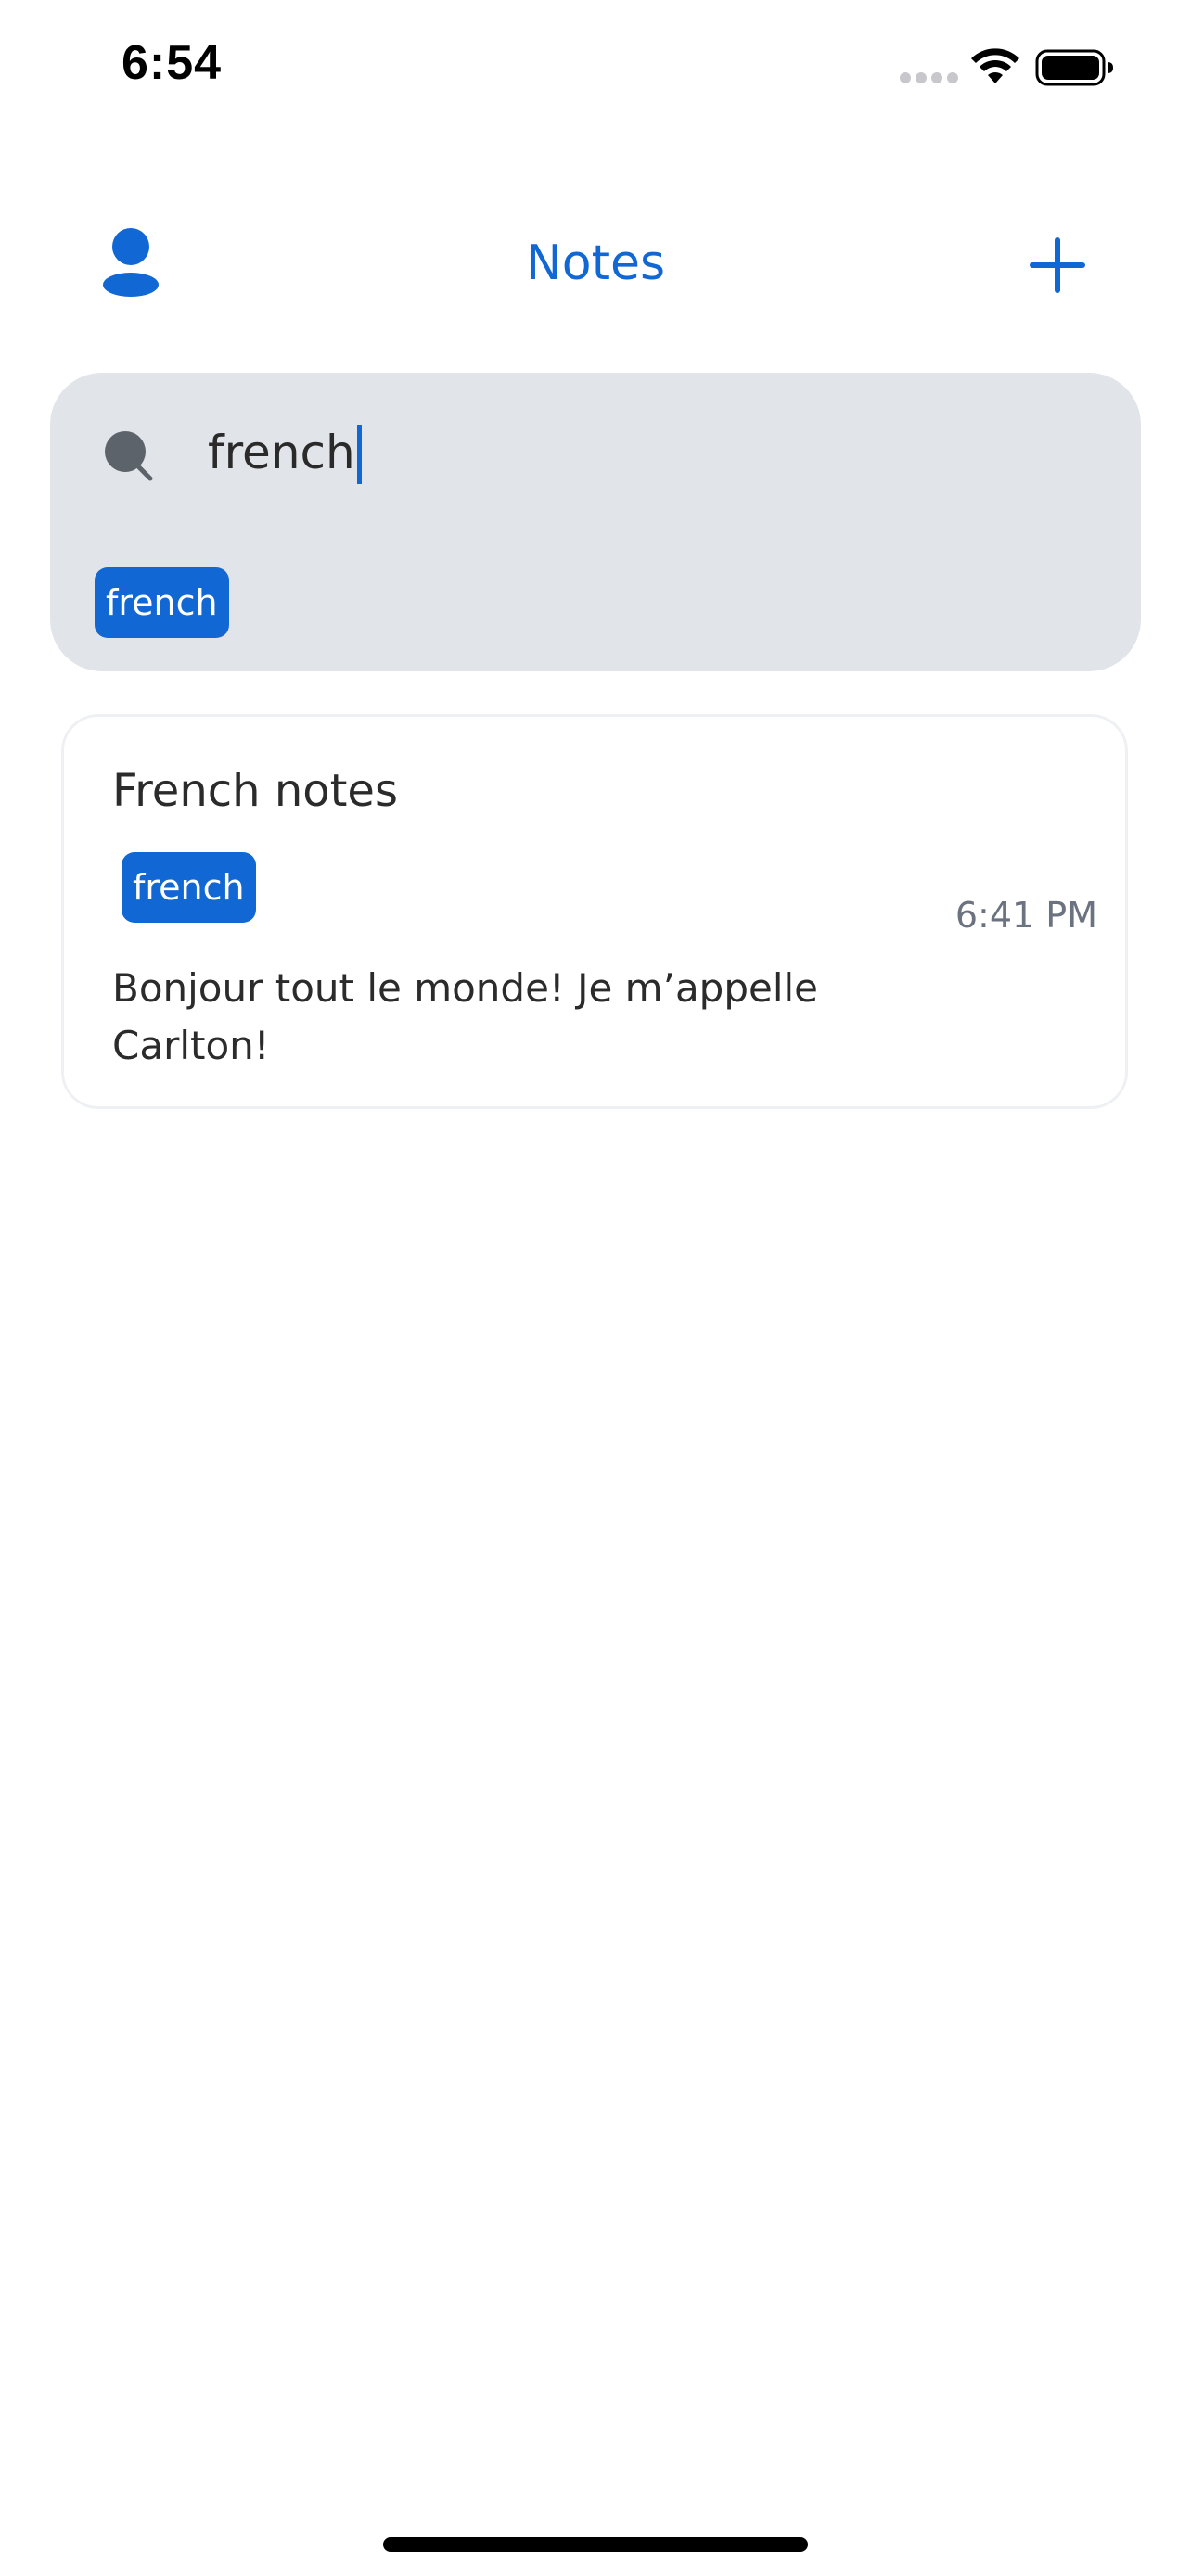 This screenshot has width=1191, height=2576. Describe the element at coordinates (189, 887) in the screenshot. I see `note-tag-chip: french` at that location.